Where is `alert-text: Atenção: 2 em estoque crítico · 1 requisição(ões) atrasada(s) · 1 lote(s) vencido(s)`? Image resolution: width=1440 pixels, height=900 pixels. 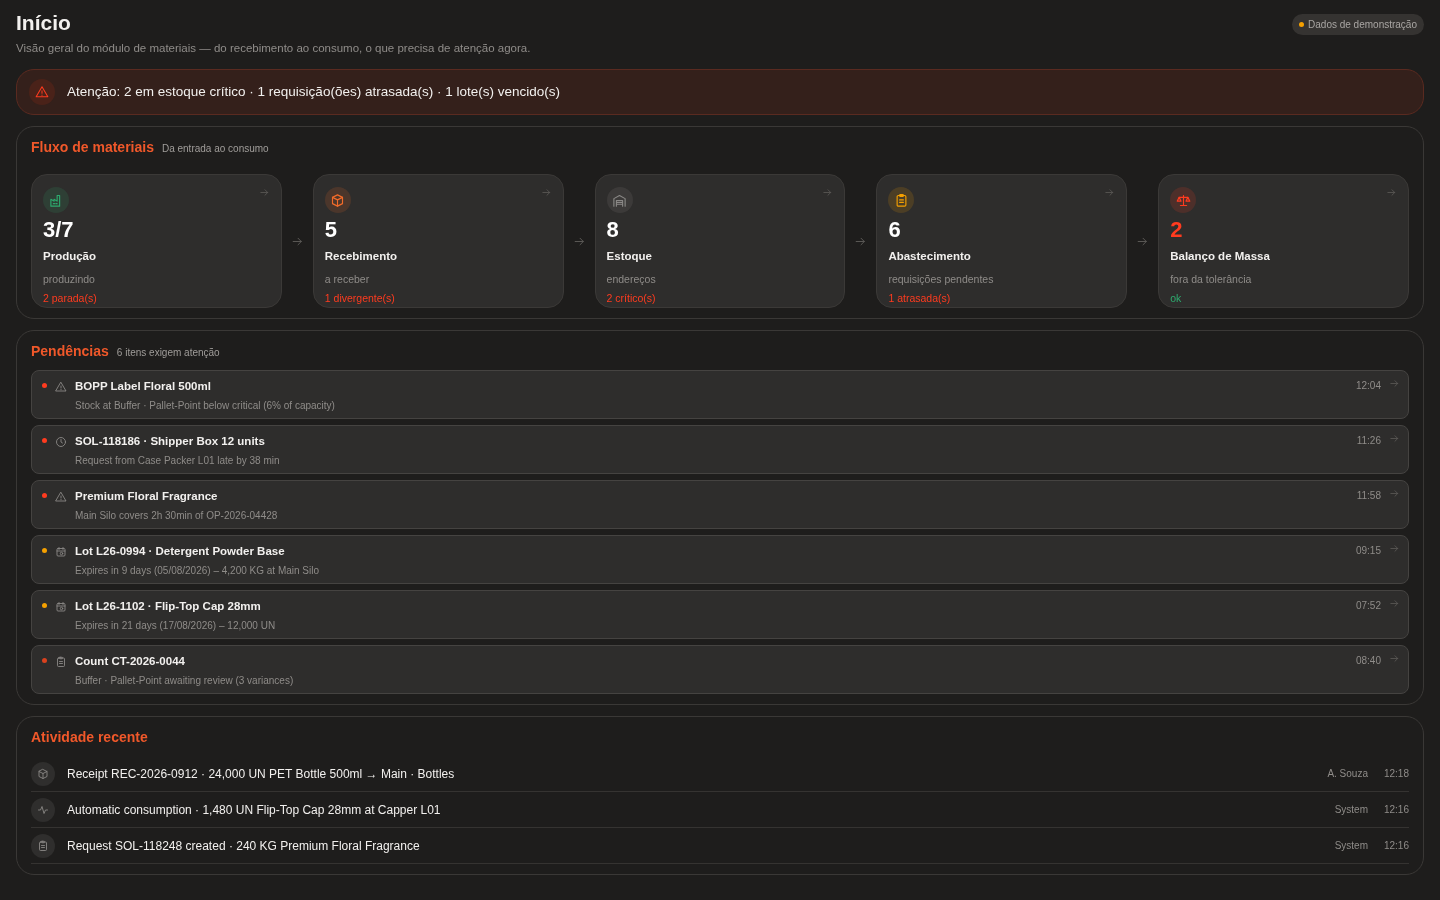 alert-text: Atenção: 2 em estoque crítico · 1 requisição(ões) atrasada(s) · 1 lote(s) vencido(s) is located at coordinates (313, 92).